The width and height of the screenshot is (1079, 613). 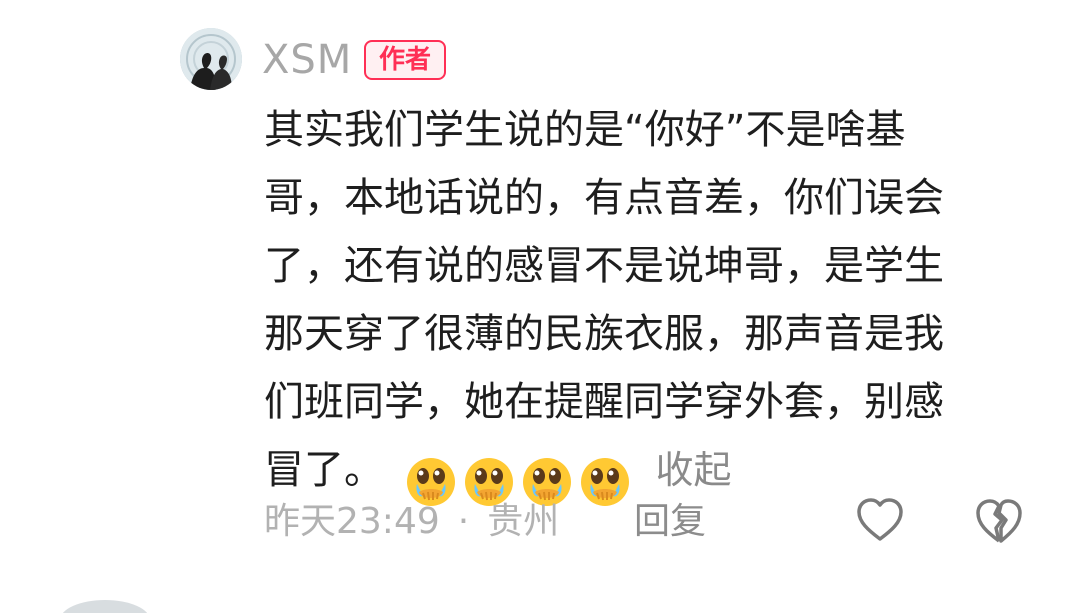 I want to click on comment-line: 了，还有说的感冒不是说坤哥，是学生, so click(x=604, y=266).